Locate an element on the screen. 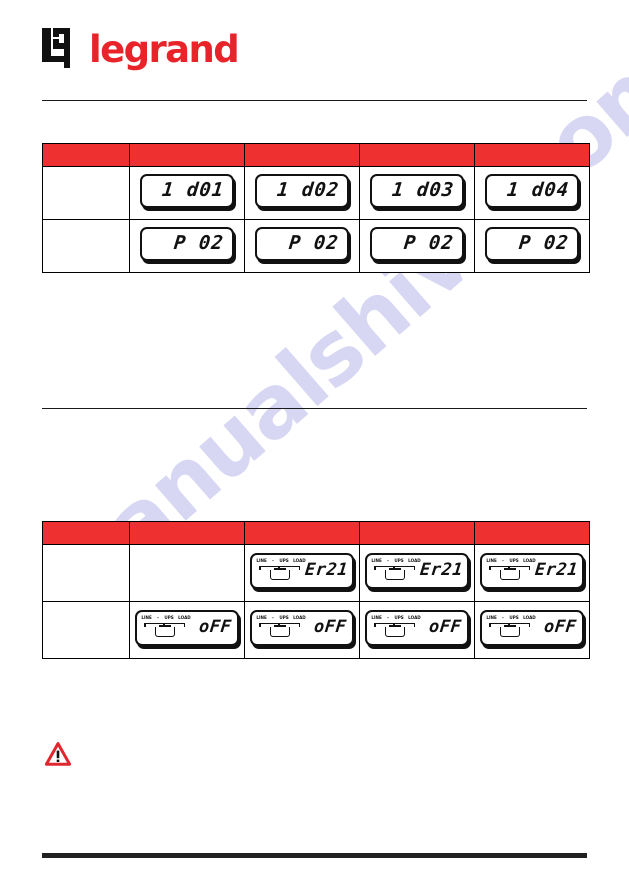  display-cell-empty is located at coordinates (187, 573).